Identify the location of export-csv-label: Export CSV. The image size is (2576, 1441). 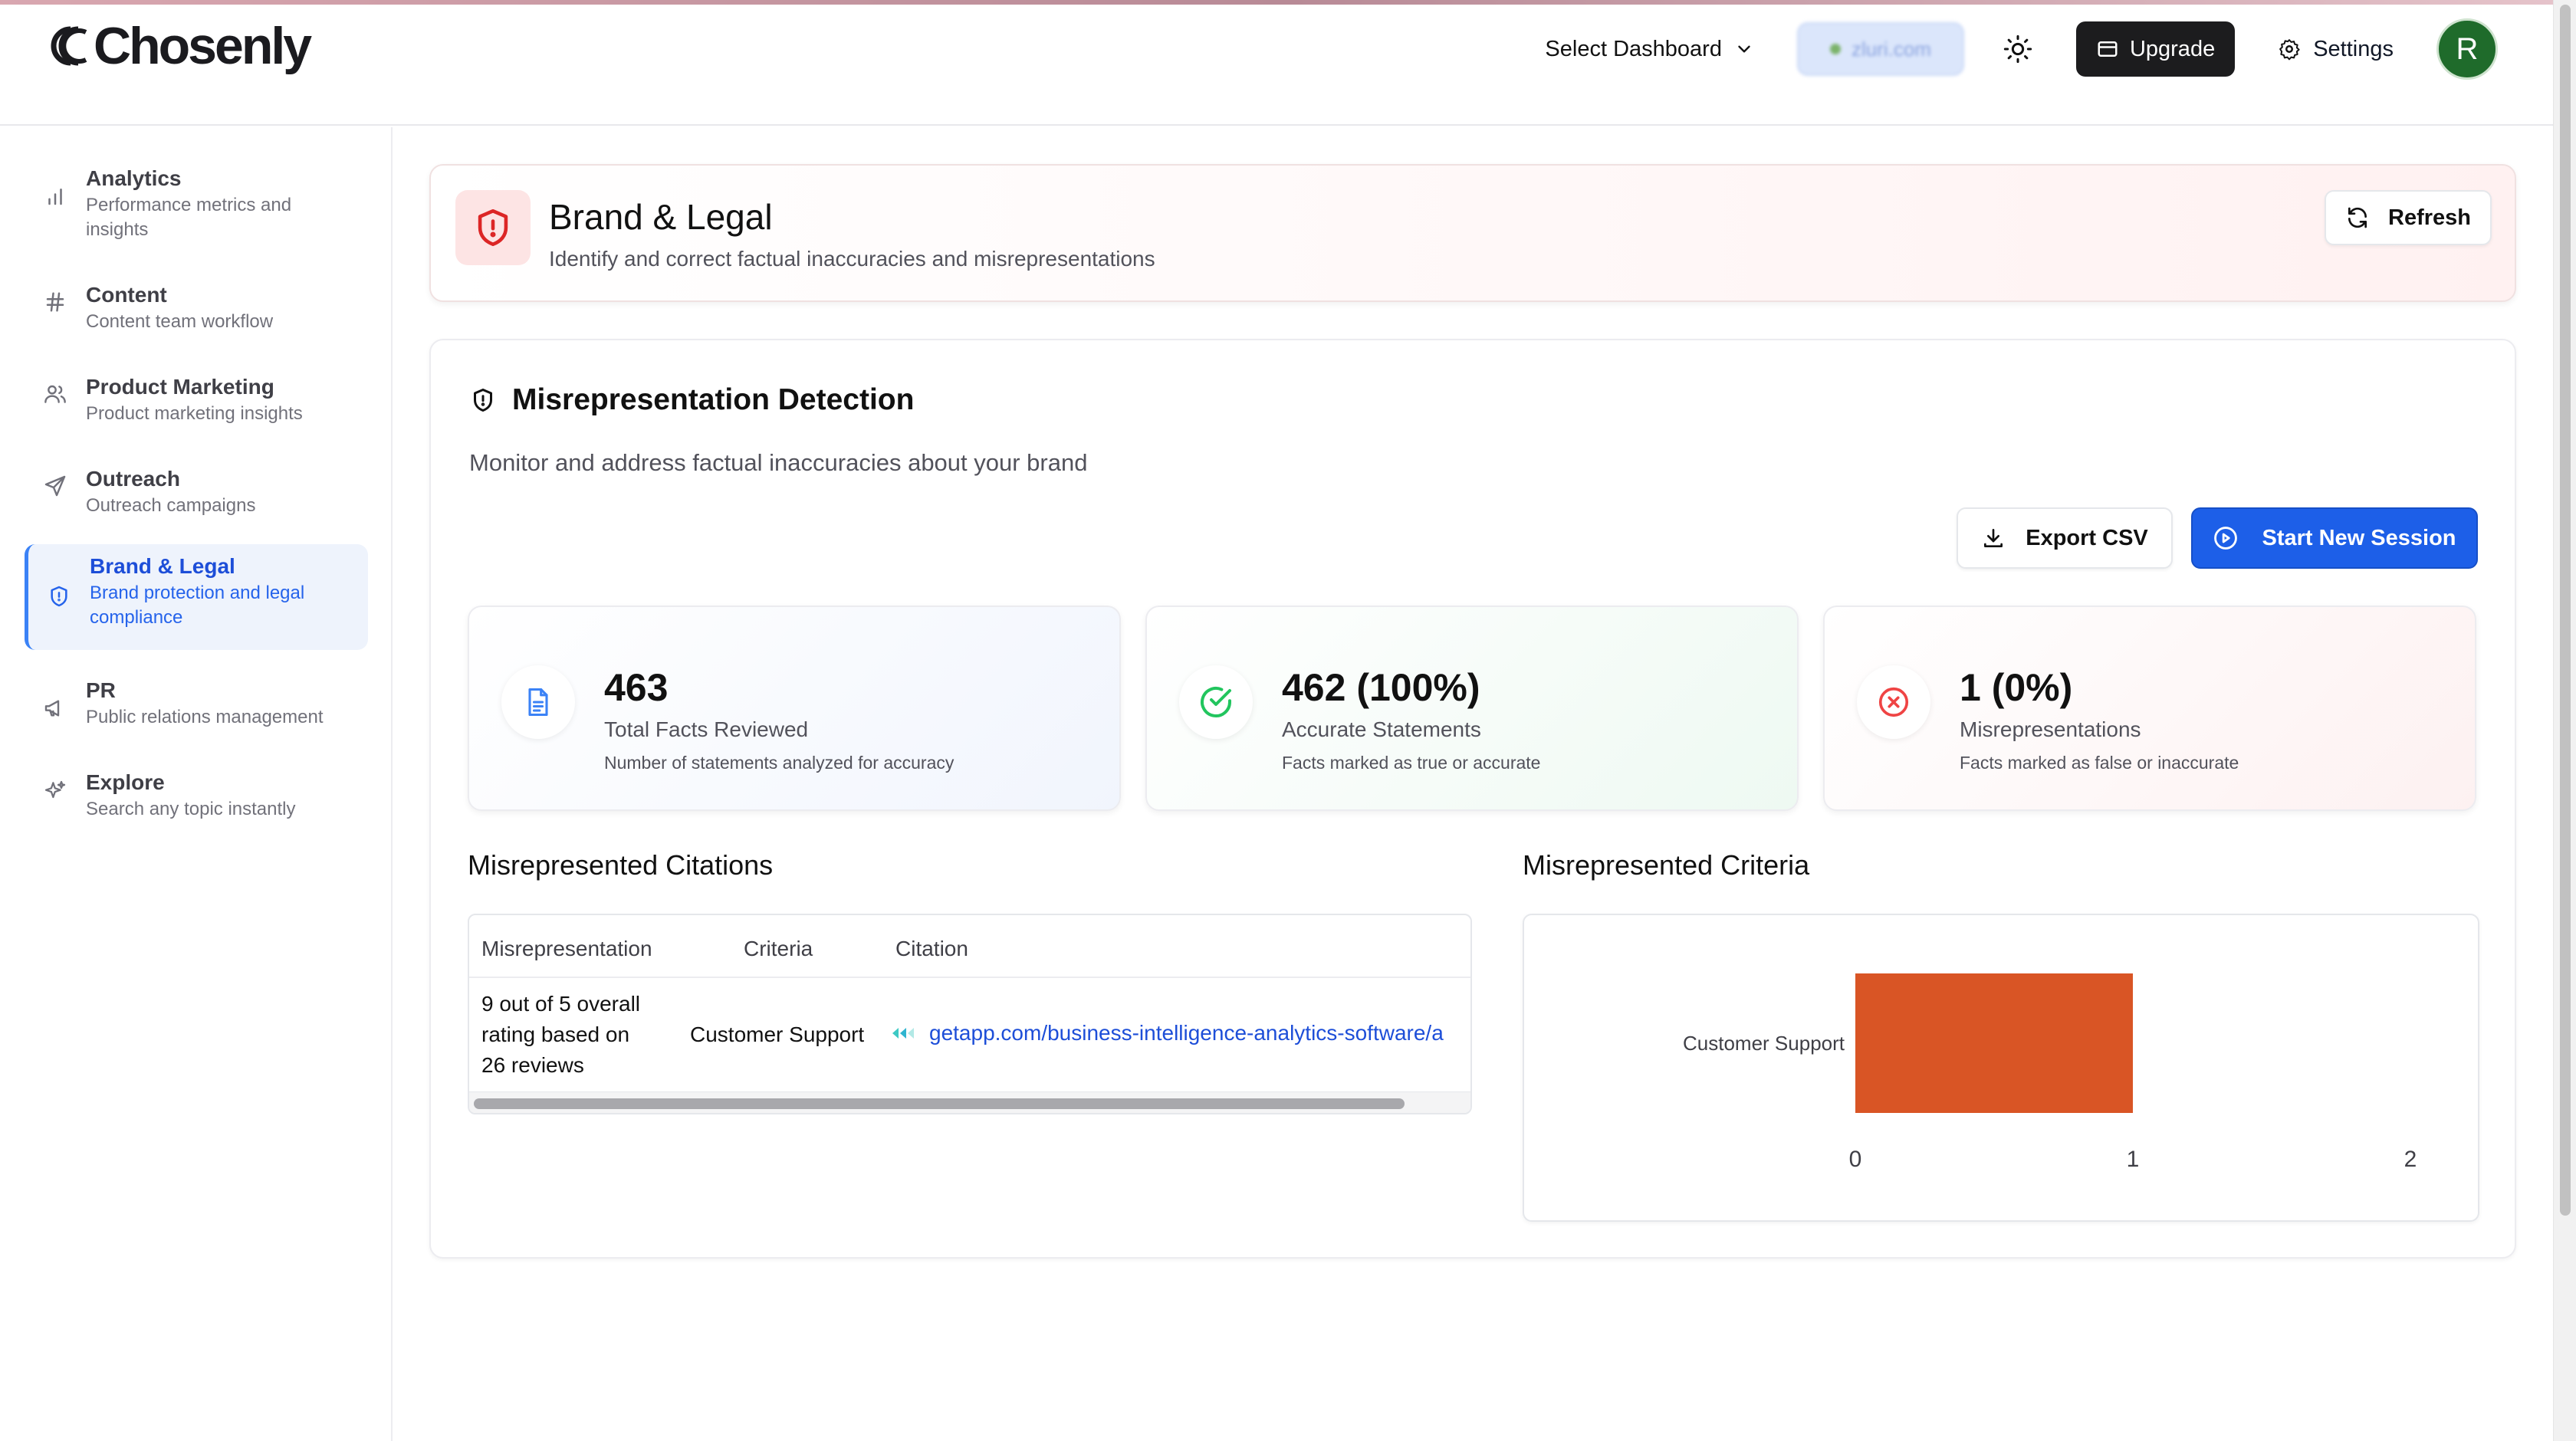
(2087, 537).